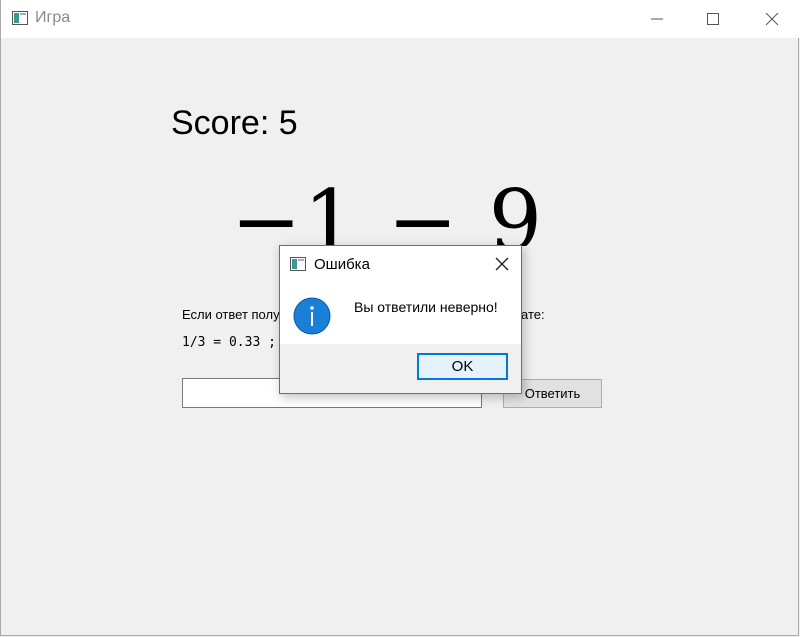  I want to click on app-icon, so click(20, 18).